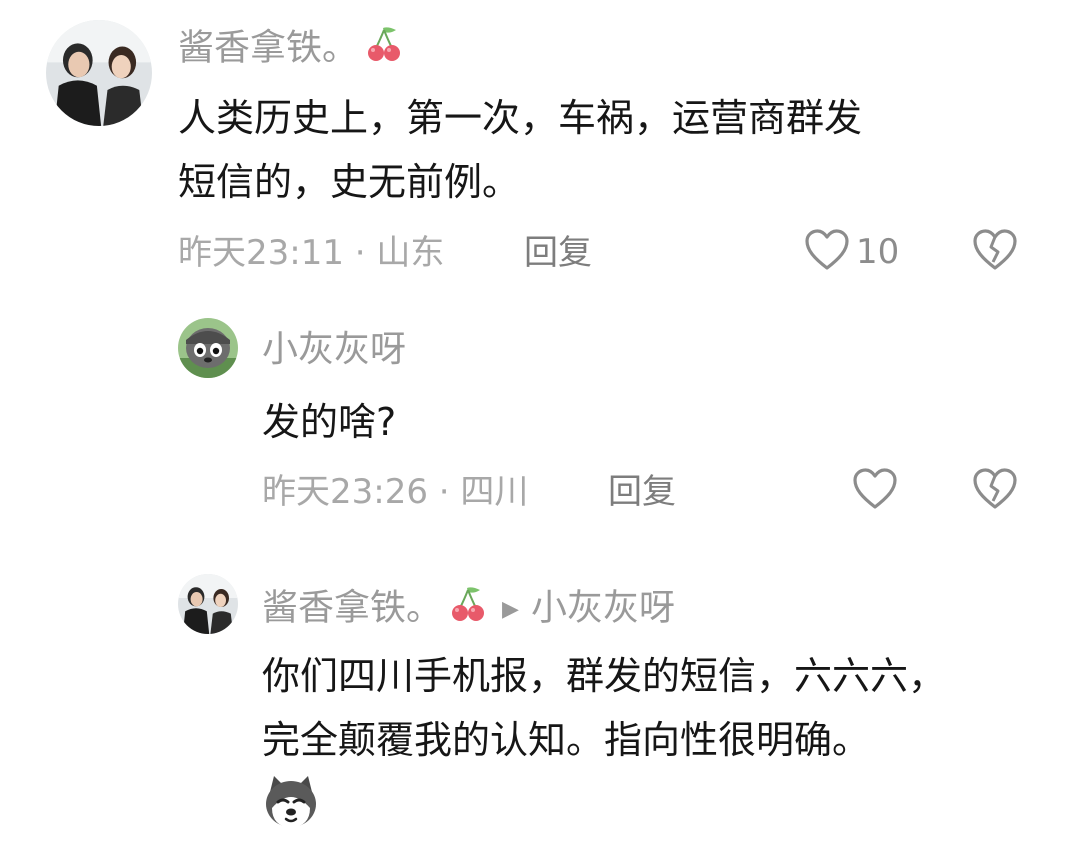  Describe the element at coordinates (329, 422) in the screenshot. I see `comment-text: 发的啥?` at that location.